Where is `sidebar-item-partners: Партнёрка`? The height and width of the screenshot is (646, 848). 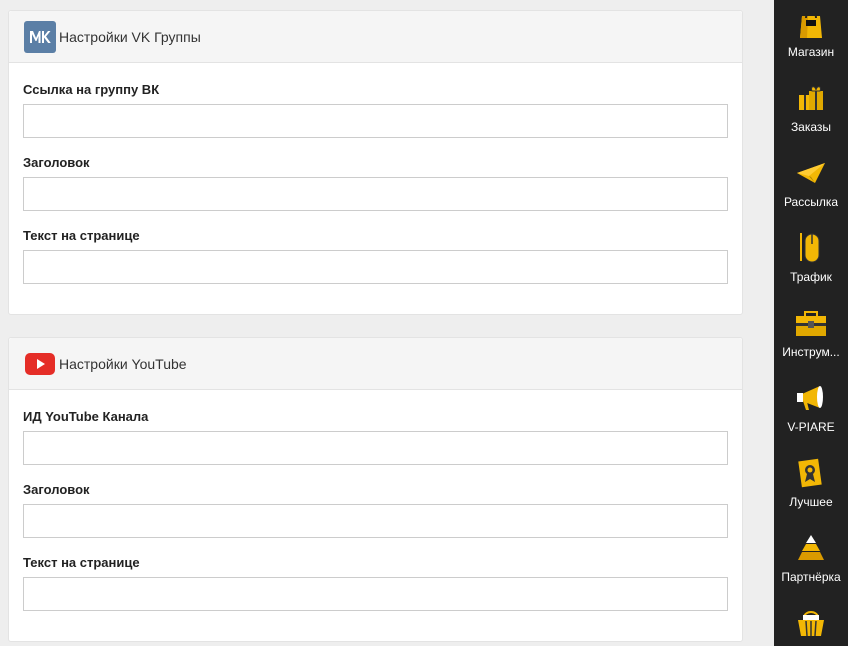 sidebar-item-partners: Партнёрка is located at coordinates (811, 562).